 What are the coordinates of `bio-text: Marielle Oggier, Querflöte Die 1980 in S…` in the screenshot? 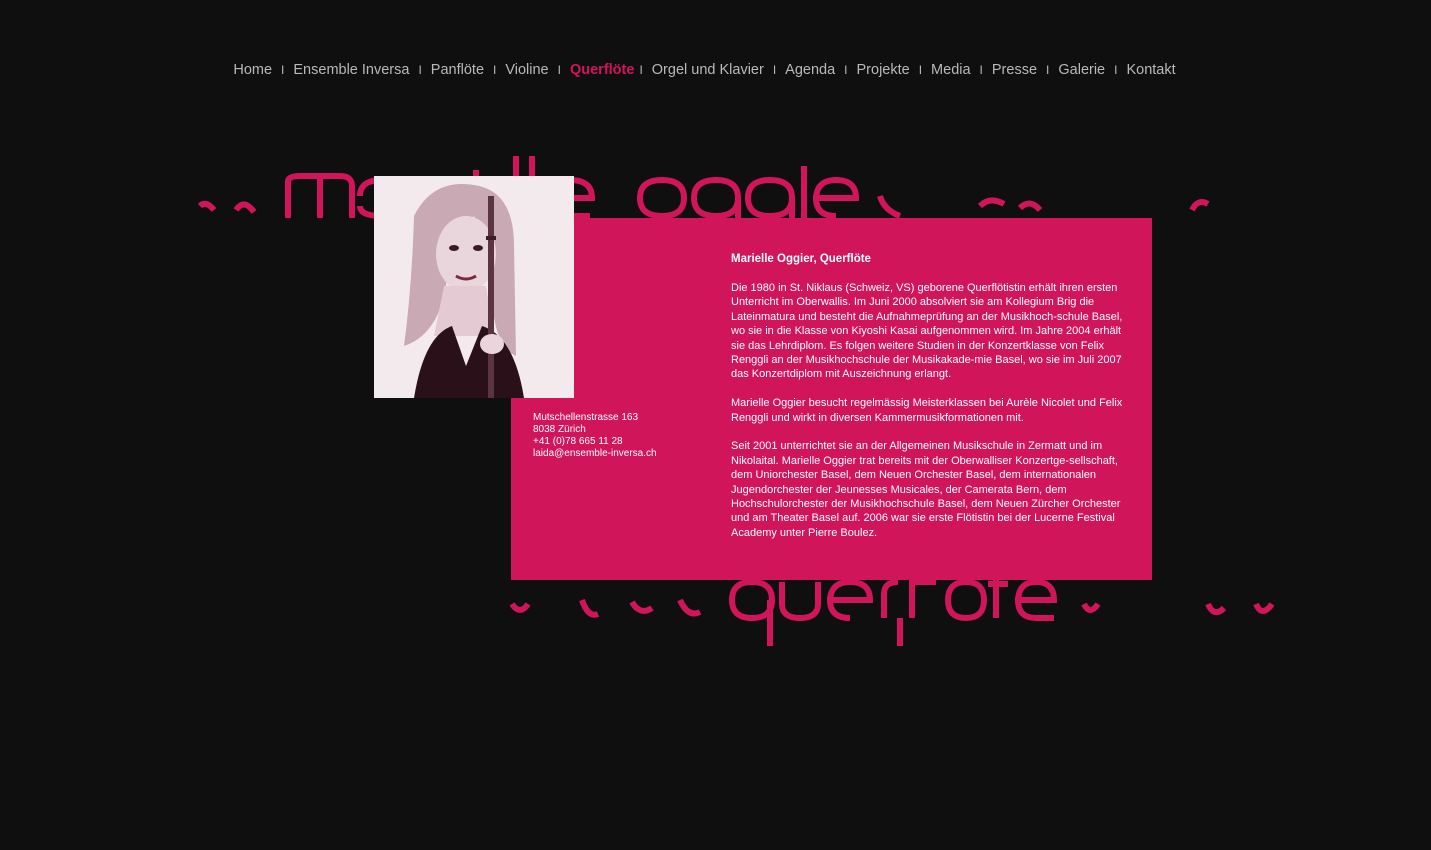 It's located at (932, 403).